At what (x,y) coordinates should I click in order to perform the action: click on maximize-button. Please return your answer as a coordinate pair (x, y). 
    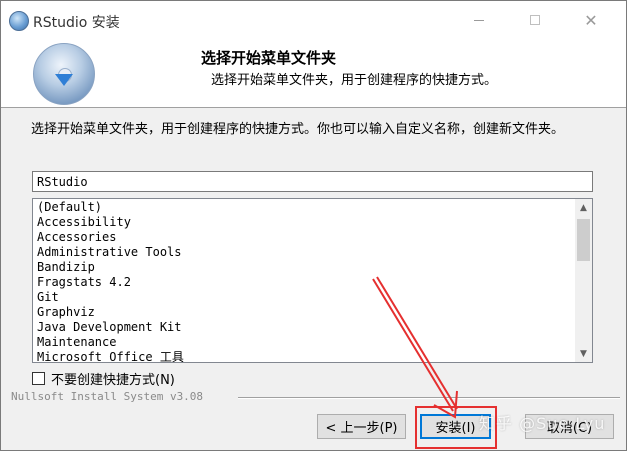
    Looking at the image, I should click on (535, 20).